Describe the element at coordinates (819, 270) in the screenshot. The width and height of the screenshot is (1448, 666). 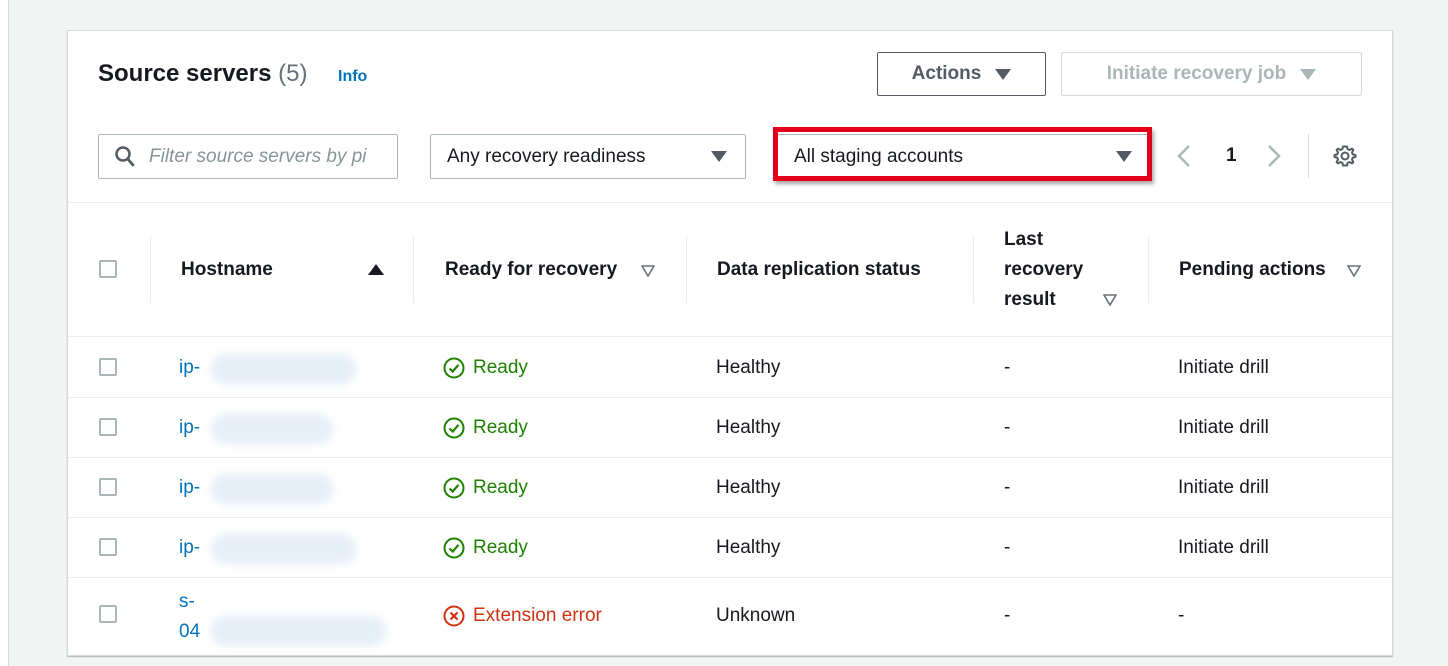
I see `column-header-replication: Data replication status` at that location.